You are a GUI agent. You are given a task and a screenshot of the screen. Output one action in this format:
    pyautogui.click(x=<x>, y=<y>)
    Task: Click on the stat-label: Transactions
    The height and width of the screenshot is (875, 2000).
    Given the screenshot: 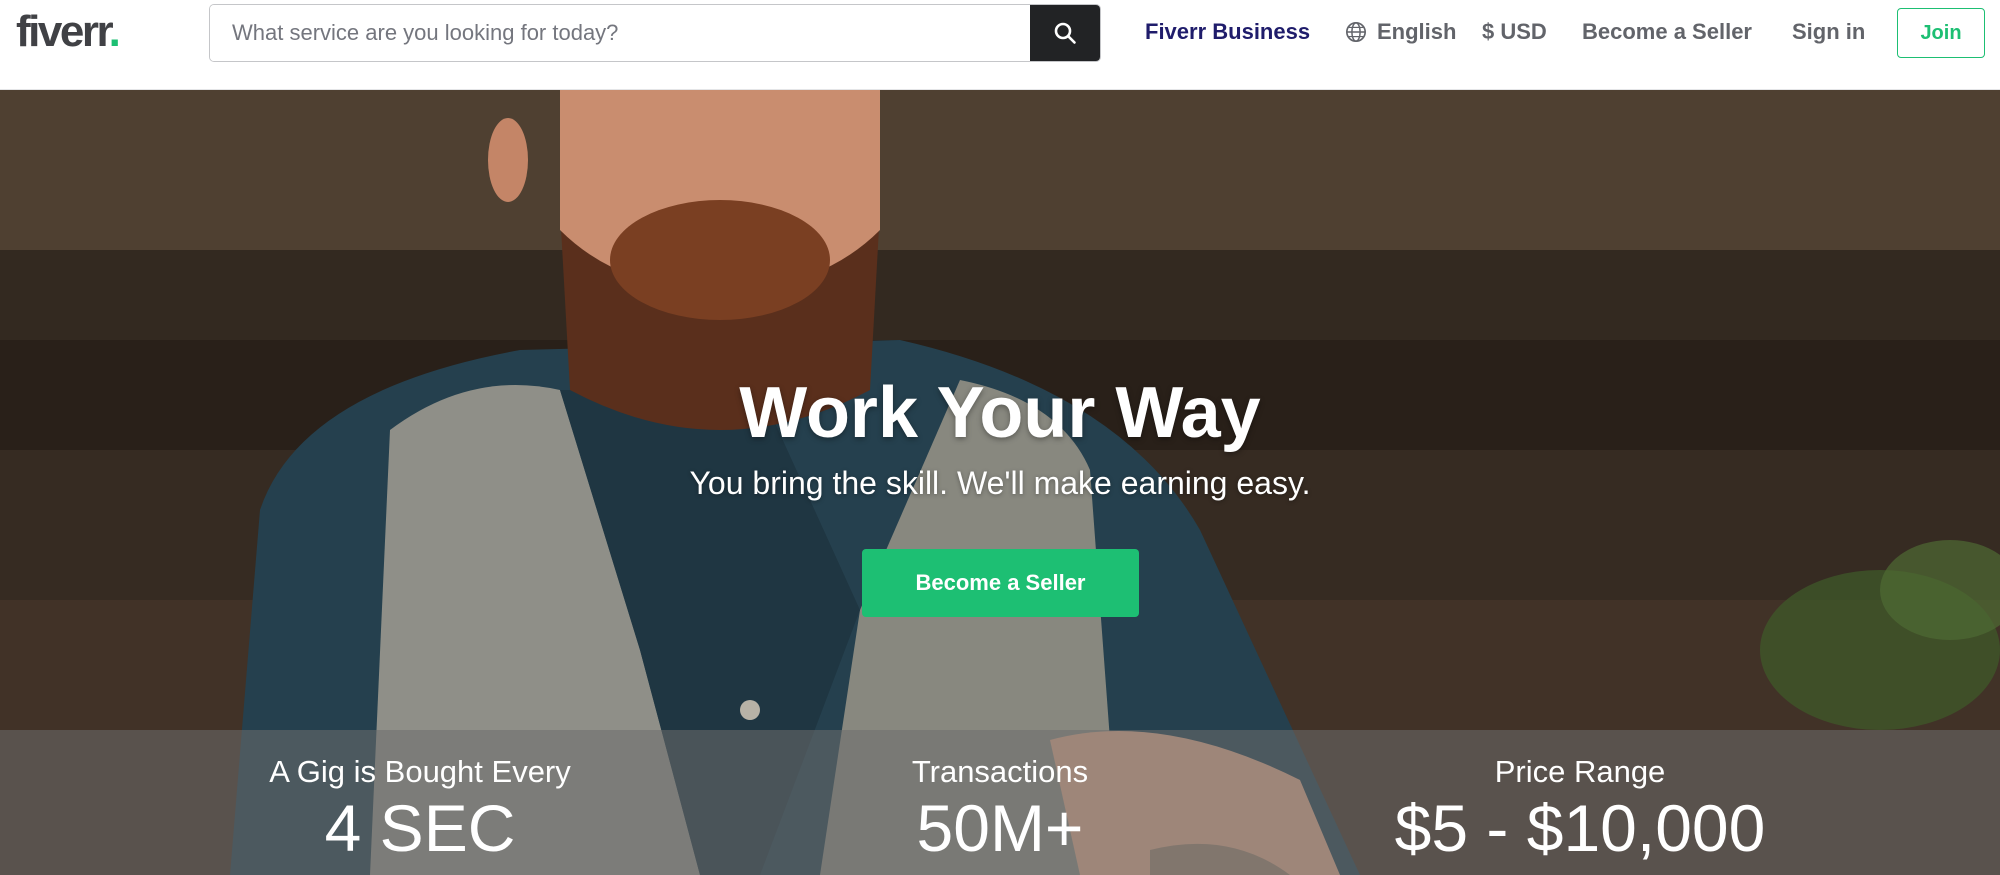 What is the action you would take?
    pyautogui.click(x=1000, y=771)
    